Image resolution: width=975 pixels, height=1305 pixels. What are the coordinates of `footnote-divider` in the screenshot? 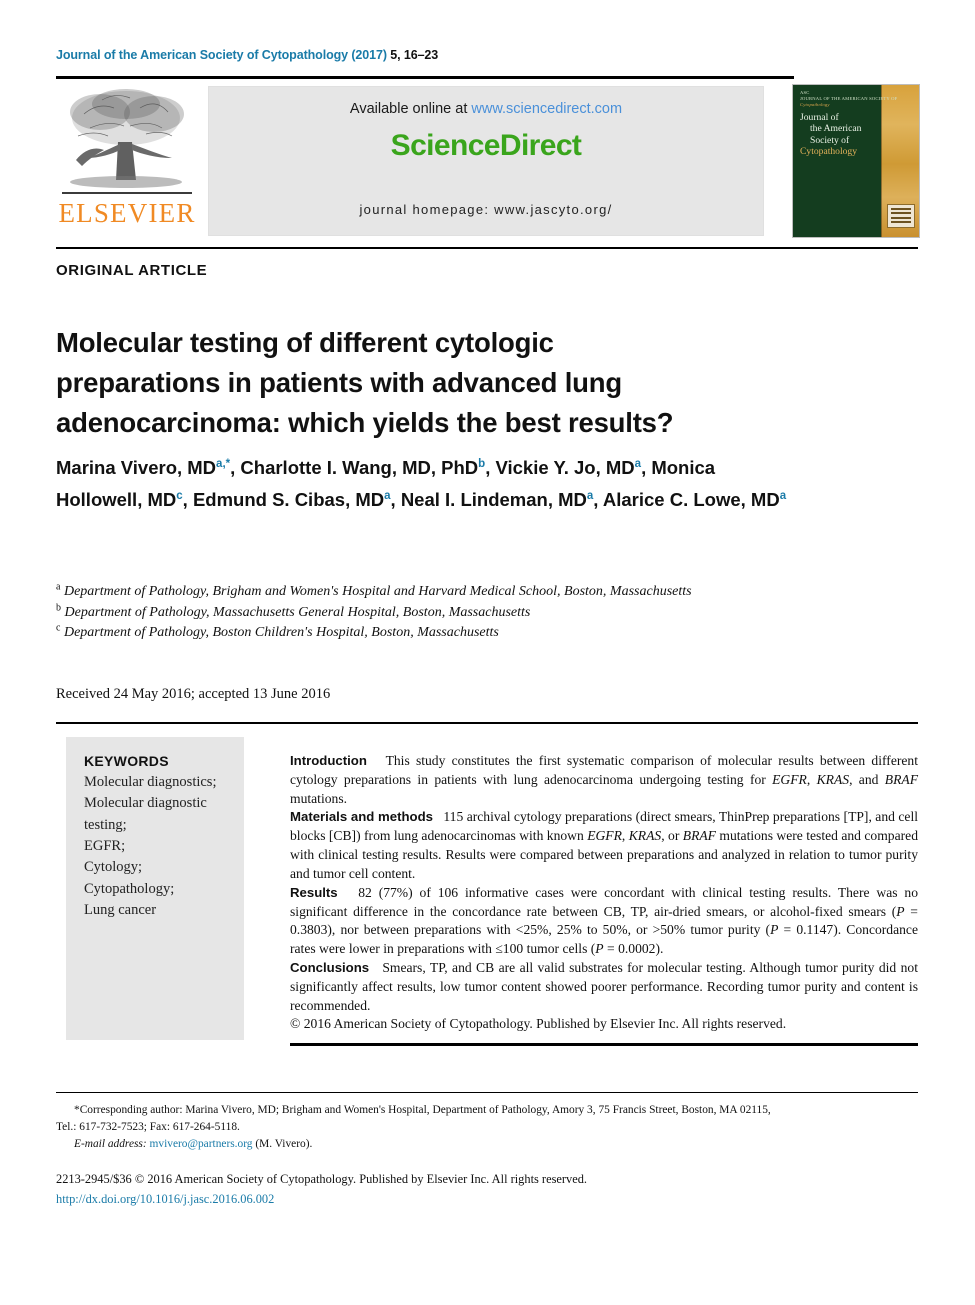 It's located at (487, 1092).